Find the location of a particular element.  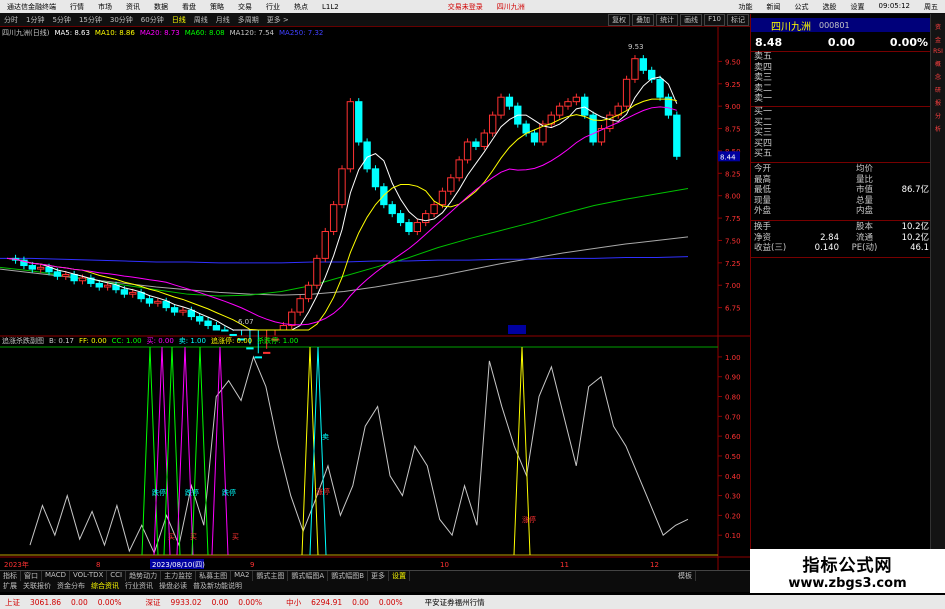

stat-row: 最高 量比 is located at coordinates (813, 179).